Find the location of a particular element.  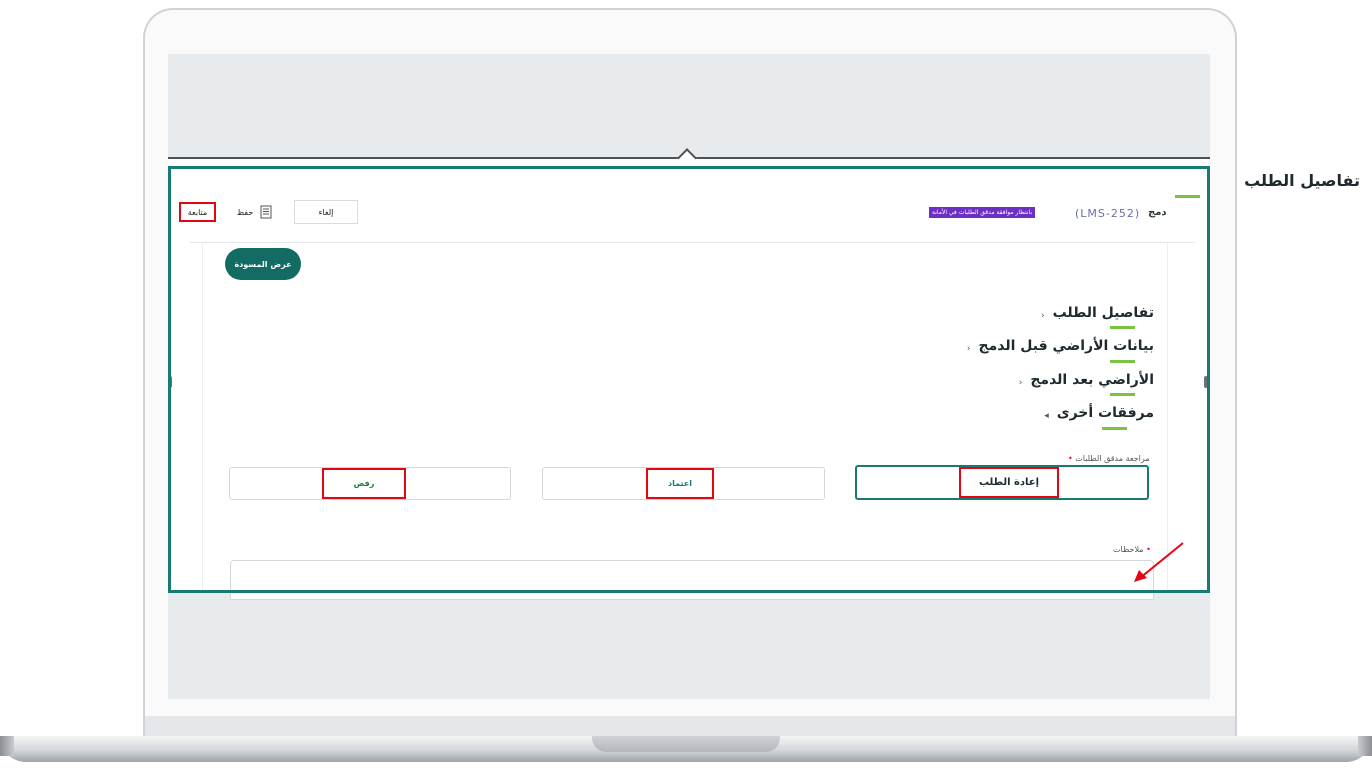

page-title: تفاصيل الطلب is located at coordinates (1302, 180).